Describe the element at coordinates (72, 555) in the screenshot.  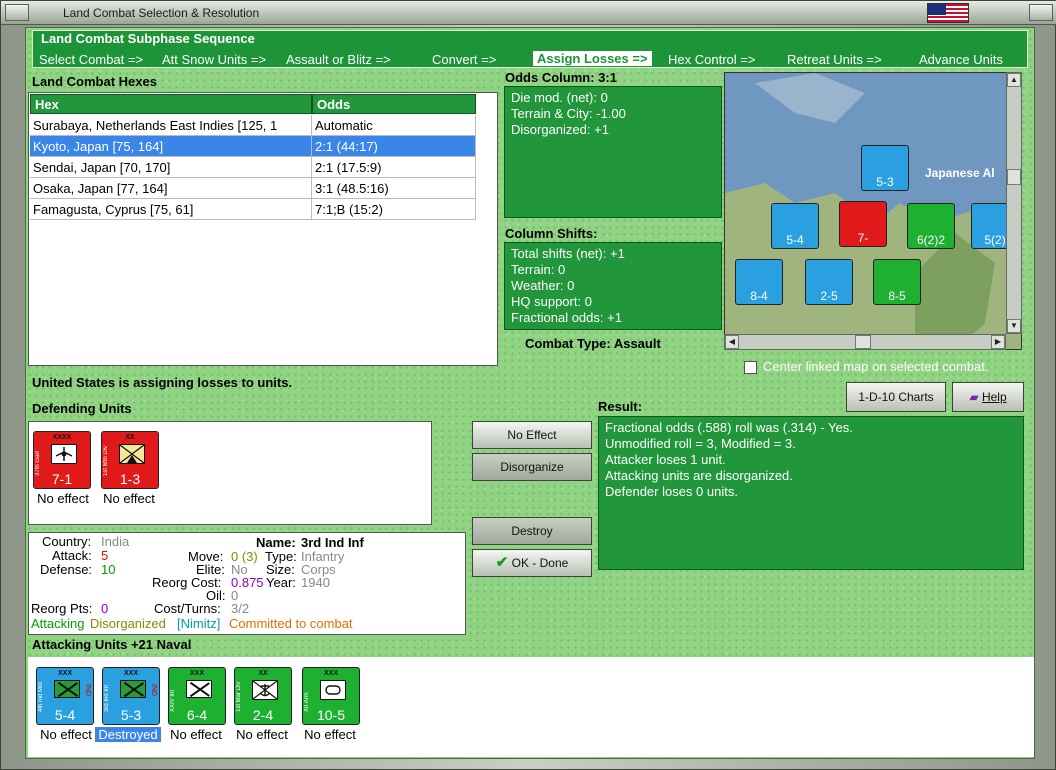
I see `attack-label: Attack:` at that location.